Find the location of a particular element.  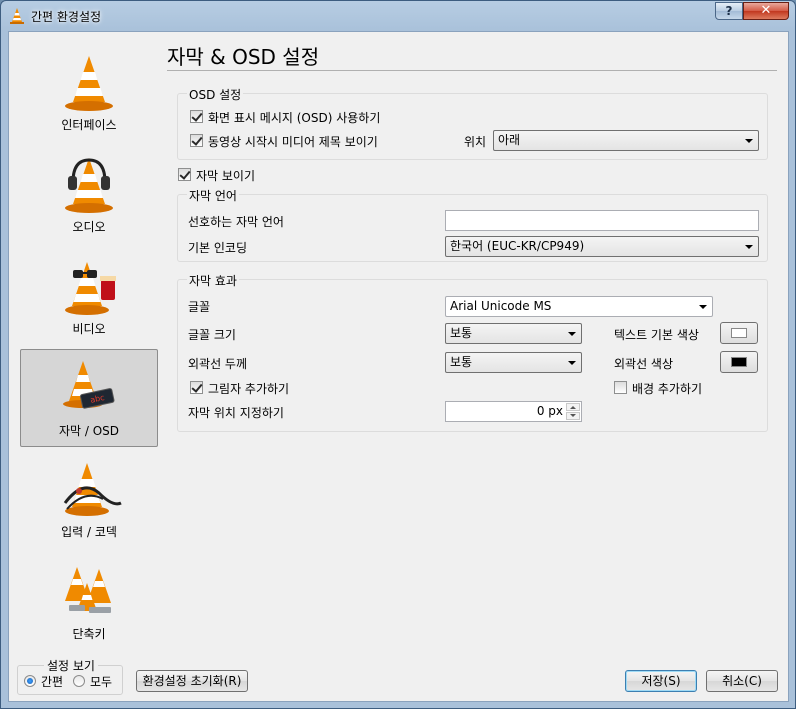

sidebar-item-label: 오디오 is located at coordinates (89, 227).